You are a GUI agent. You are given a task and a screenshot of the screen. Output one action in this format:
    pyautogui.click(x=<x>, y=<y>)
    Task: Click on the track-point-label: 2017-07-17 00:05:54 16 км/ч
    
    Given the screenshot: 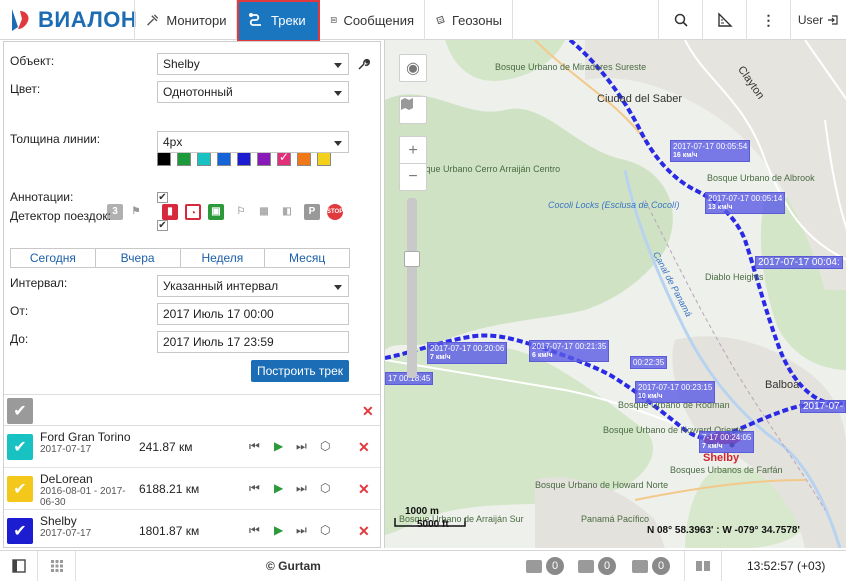 What is the action you would take?
    pyautogui.click(x=710, y=151)
    